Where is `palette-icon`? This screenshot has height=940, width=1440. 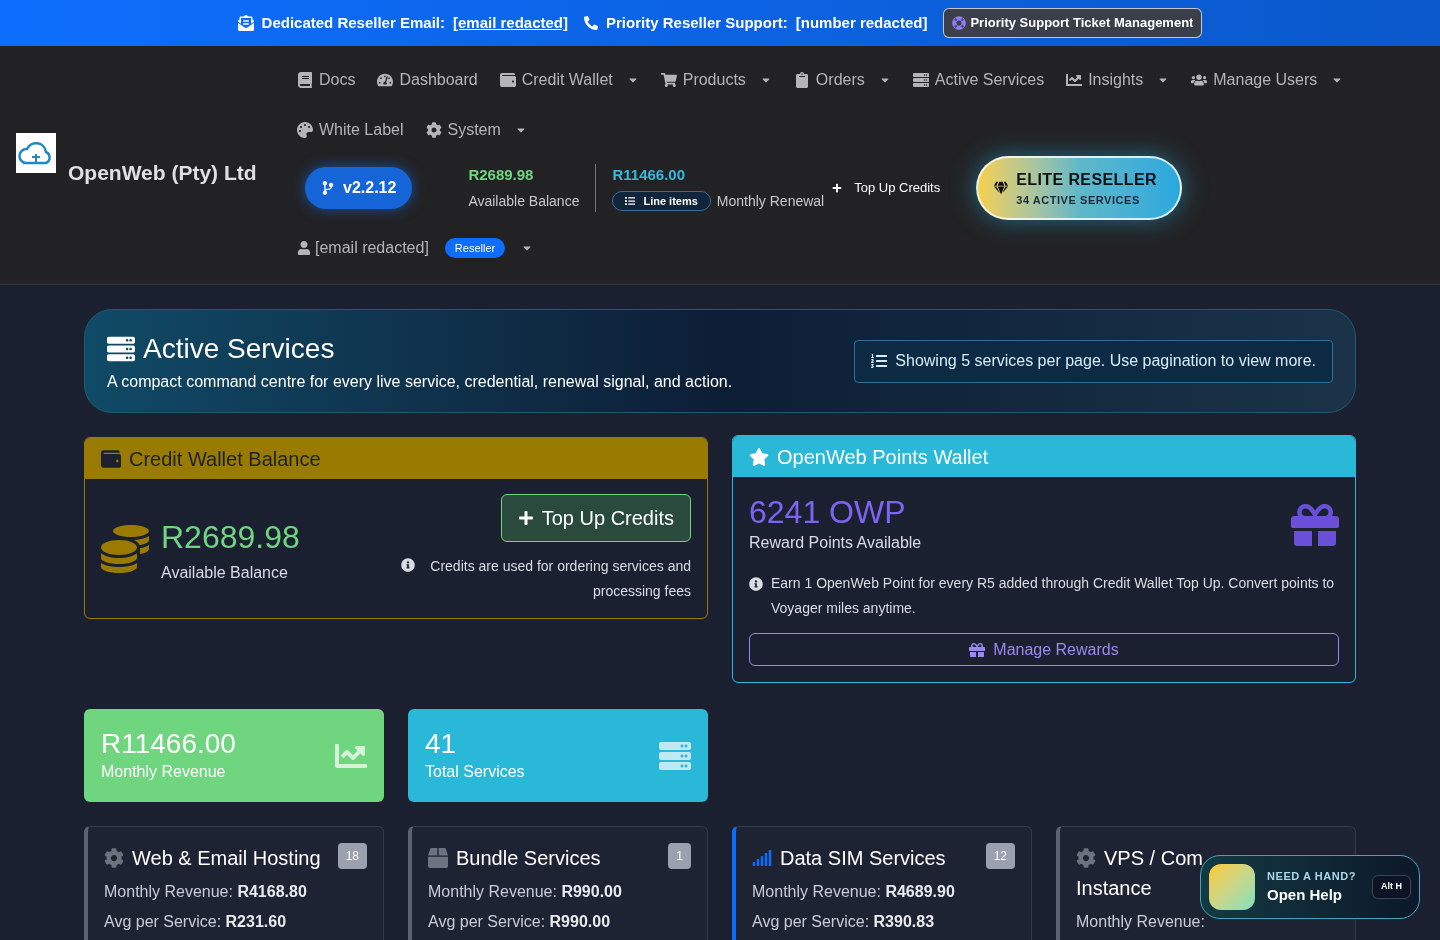 palette-icon is located at coordinates (305, 130).